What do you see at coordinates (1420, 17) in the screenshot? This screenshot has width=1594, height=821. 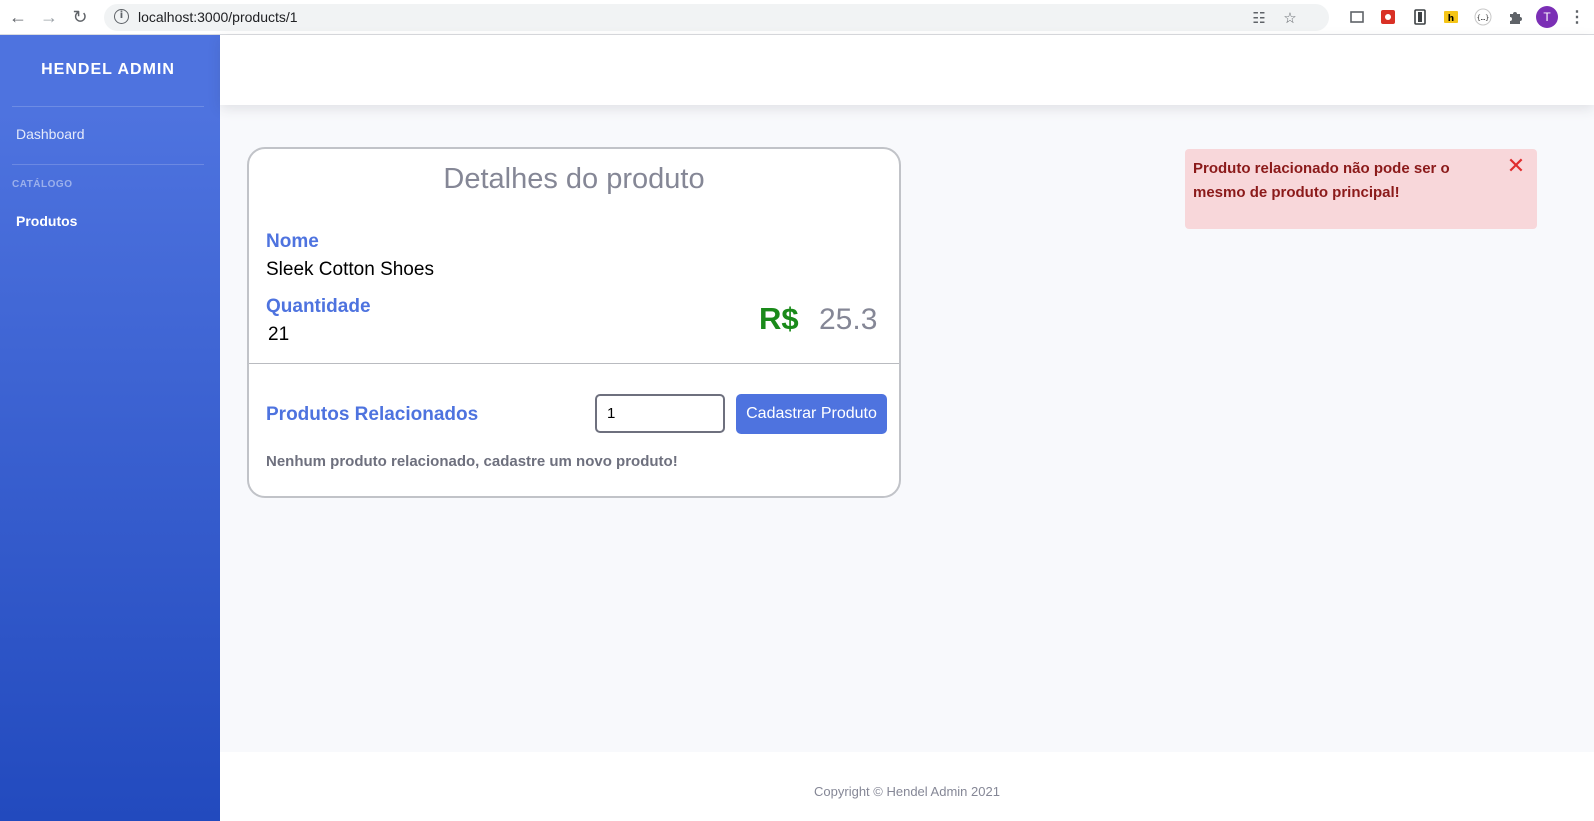 I see `extension-dark-icon` at bounding box center [1420, 17].